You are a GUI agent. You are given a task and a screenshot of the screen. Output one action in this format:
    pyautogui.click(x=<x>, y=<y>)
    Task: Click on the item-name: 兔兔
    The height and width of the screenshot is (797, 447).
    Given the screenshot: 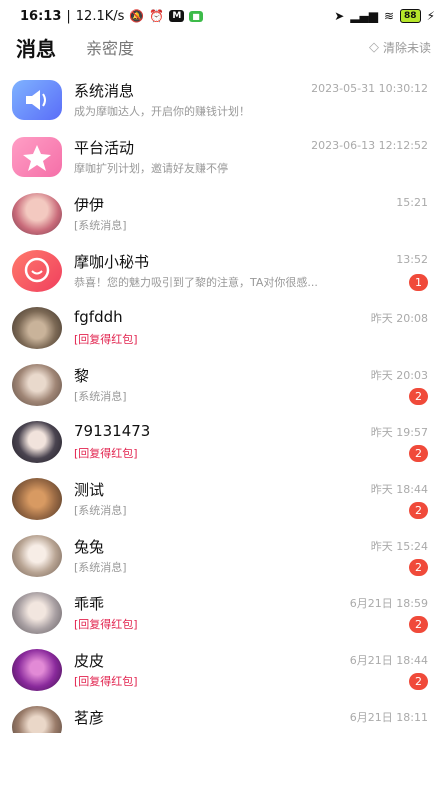 What is the action you would take?
    pyautogui.click(x=89, y=547)
    